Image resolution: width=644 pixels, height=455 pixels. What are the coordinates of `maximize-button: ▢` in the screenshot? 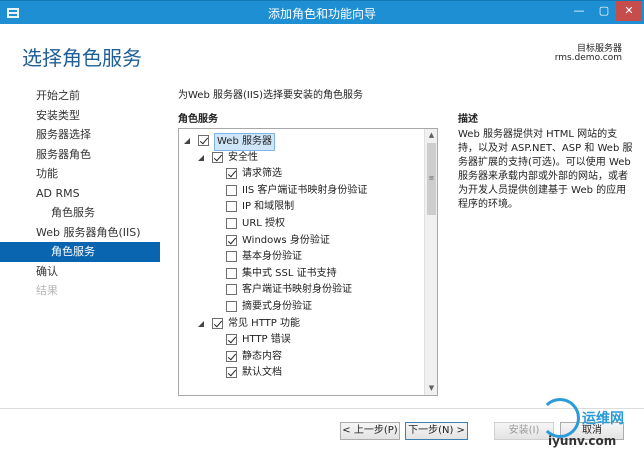 It's located at (604, 11).